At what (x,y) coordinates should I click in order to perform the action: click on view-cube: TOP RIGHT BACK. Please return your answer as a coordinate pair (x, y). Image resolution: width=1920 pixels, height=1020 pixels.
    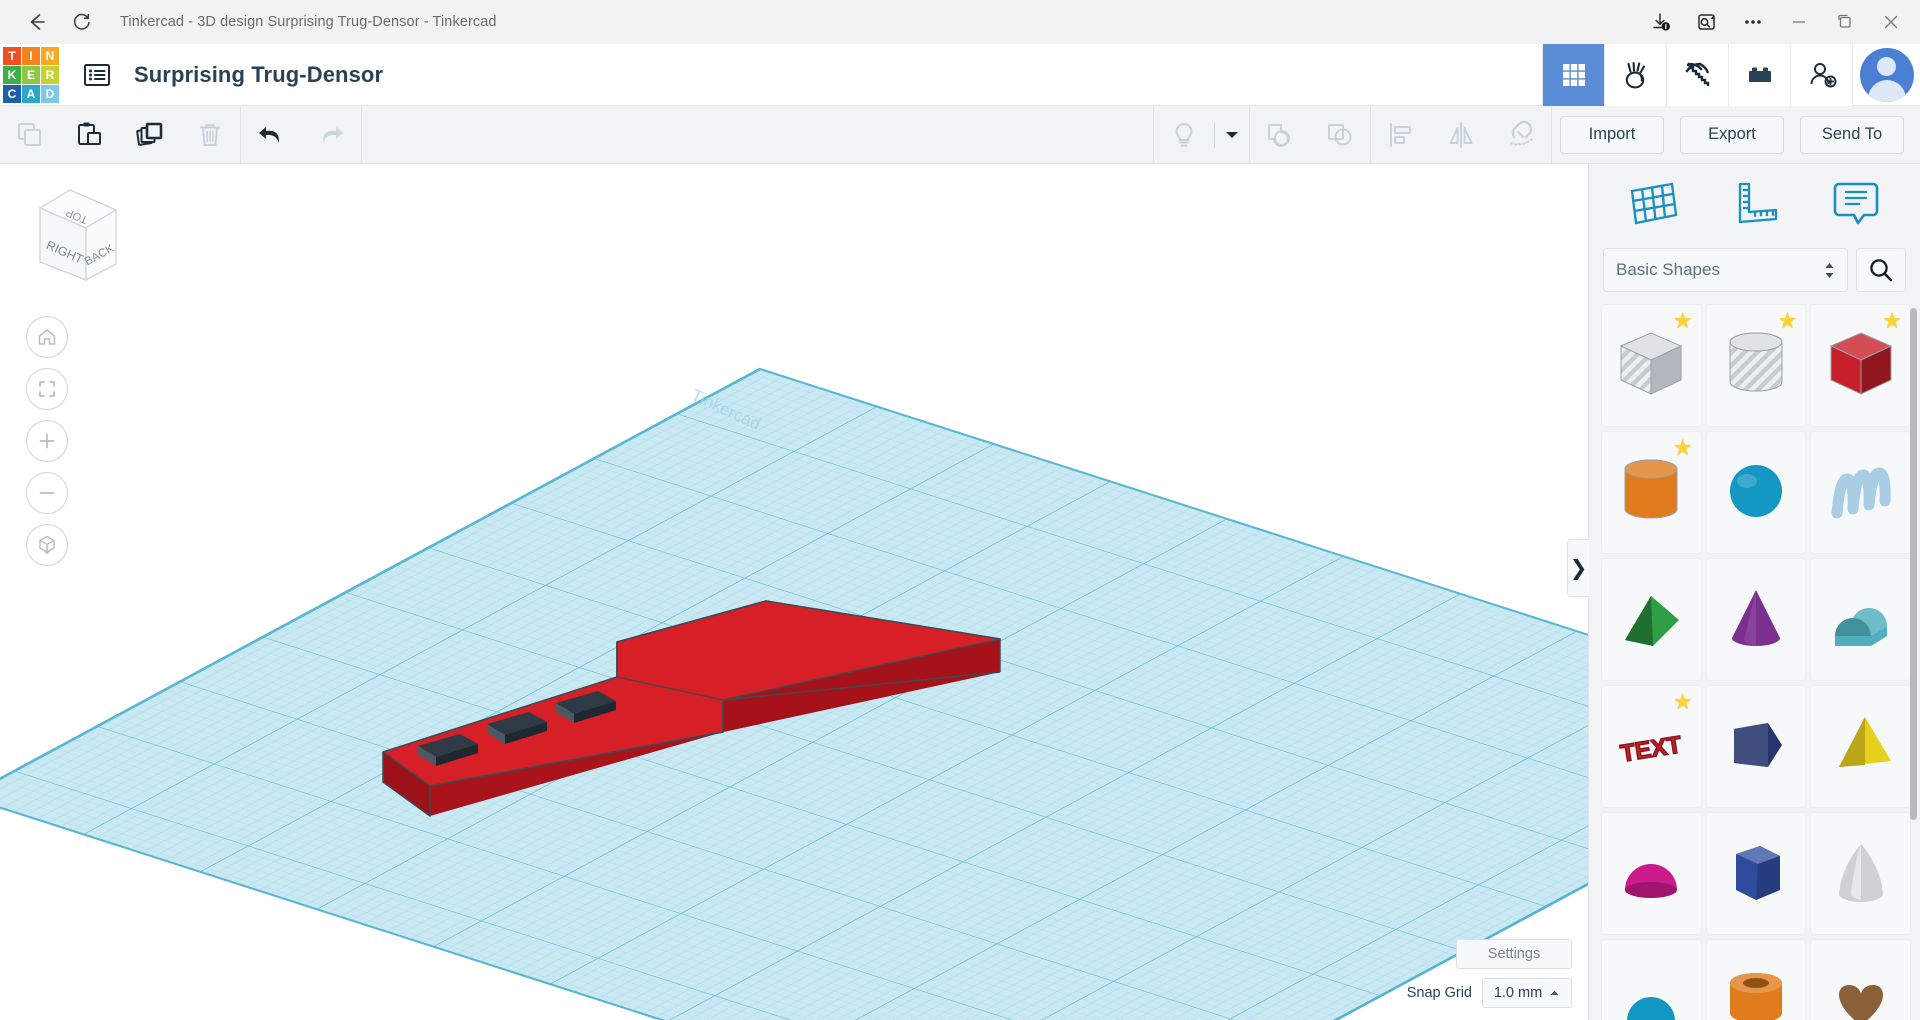
    Looking at the image, I should click on (77, 236).